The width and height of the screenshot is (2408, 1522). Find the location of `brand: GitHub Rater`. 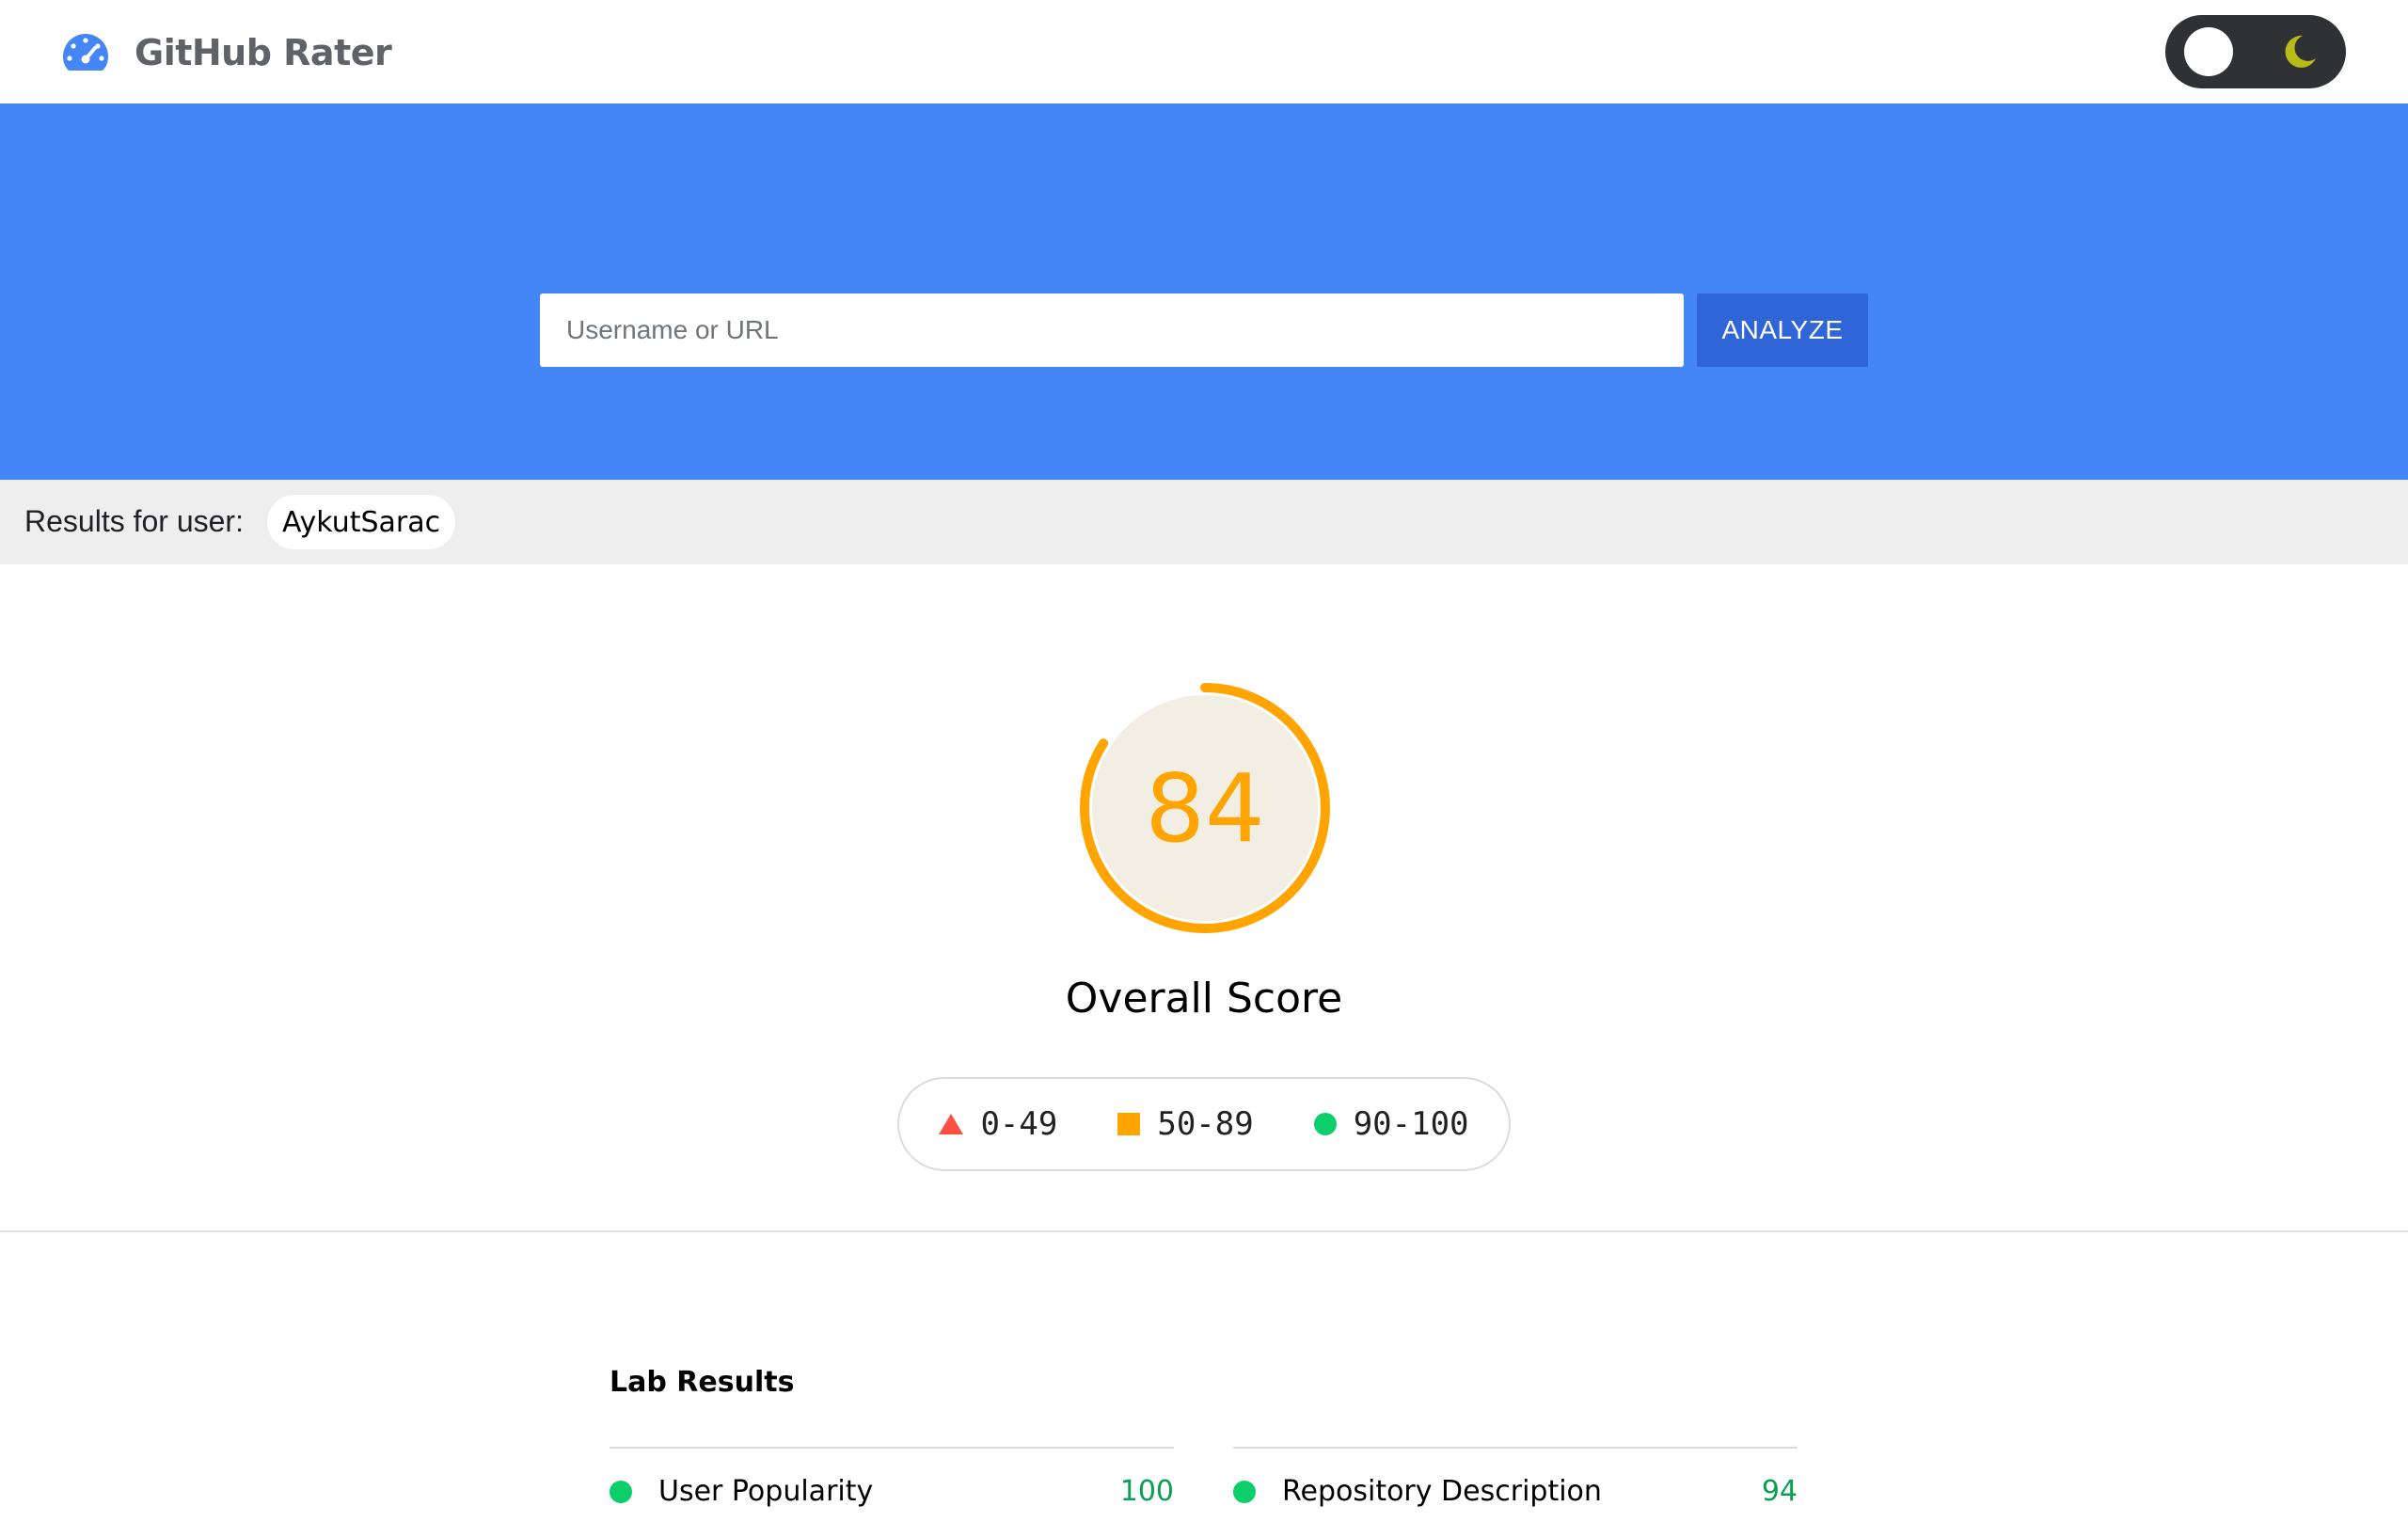

brand: GitHub Rater is located at coordinates (226, 53).